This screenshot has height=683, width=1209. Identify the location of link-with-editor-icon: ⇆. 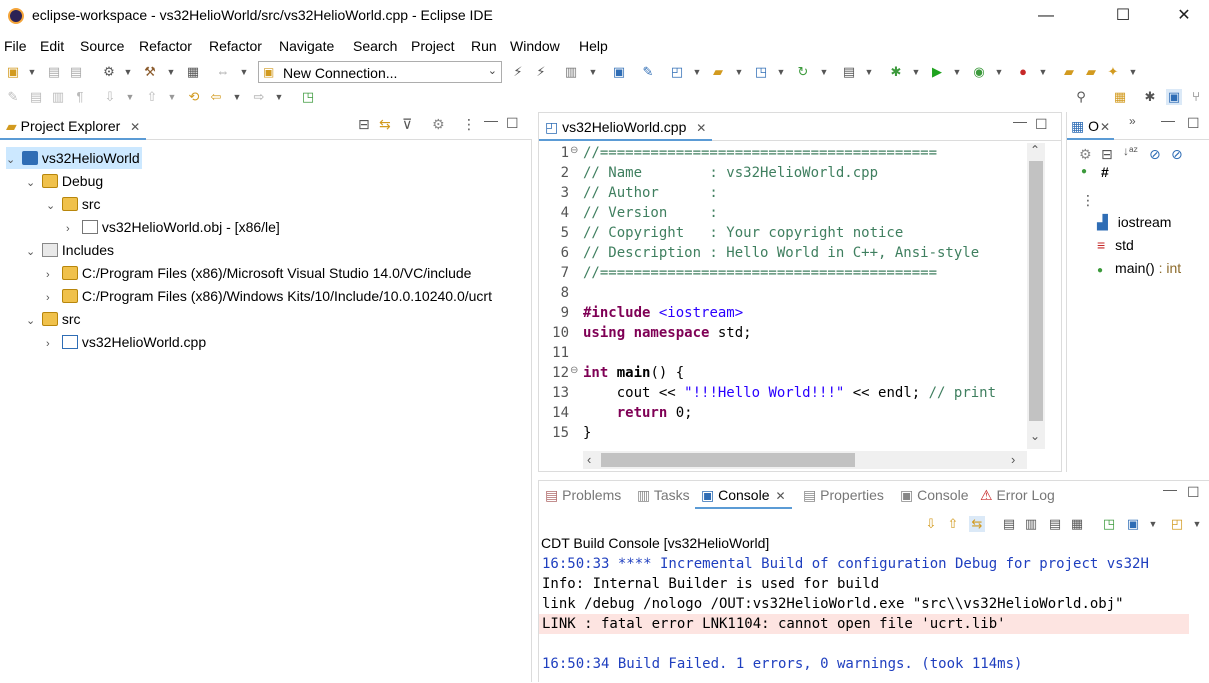
(385, 124).